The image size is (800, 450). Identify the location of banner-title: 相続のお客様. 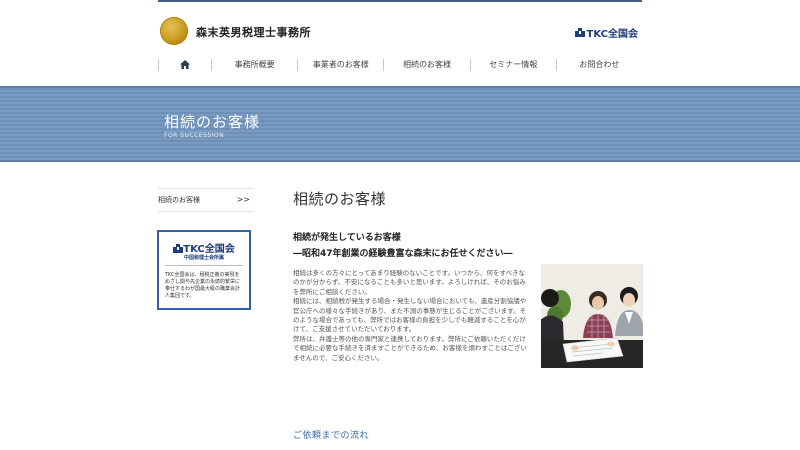
(212, 122).